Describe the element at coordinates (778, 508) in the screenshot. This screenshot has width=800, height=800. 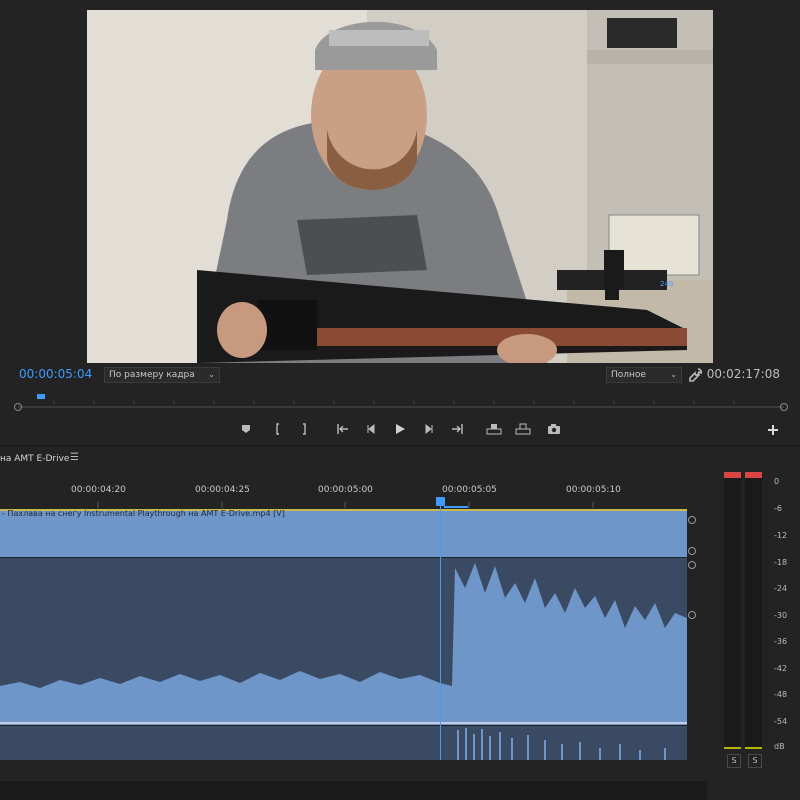
I see `db-label: -6` at that location.